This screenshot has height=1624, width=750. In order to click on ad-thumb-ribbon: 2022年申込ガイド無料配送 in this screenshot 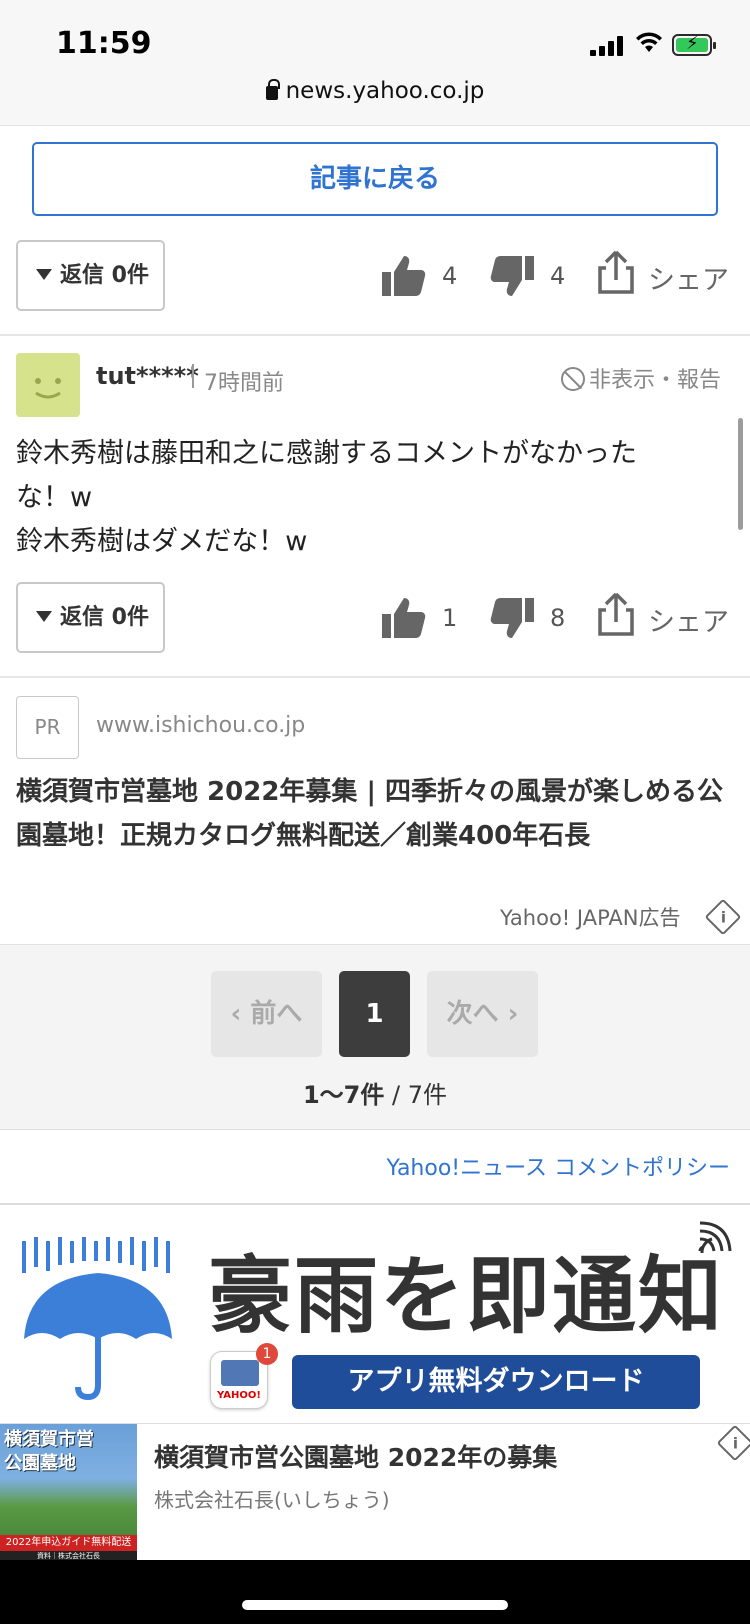, I will do `click(68, 1543)`.